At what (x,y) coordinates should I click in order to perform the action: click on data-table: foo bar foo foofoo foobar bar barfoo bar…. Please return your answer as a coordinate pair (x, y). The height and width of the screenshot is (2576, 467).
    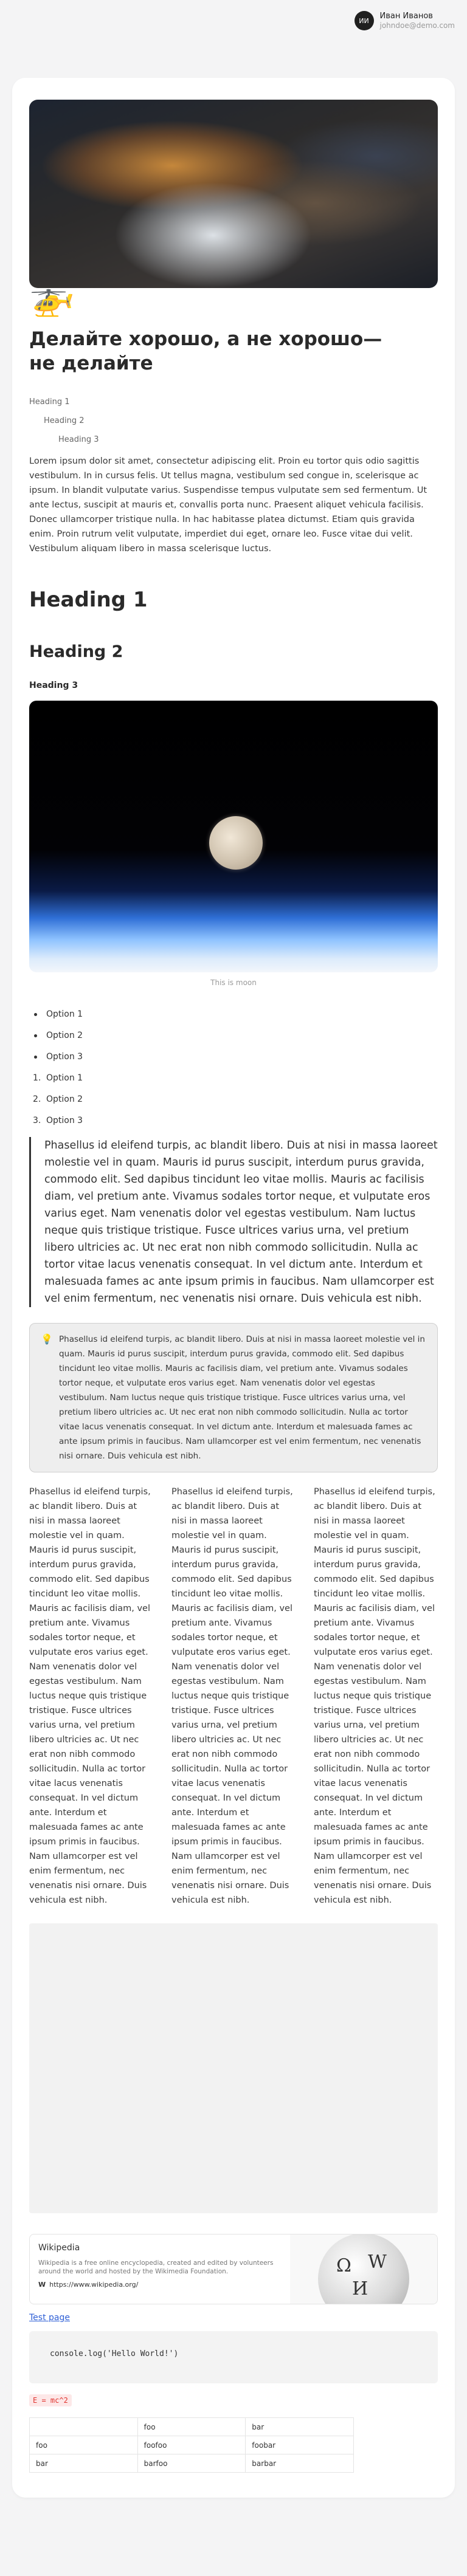
    Looking at the image, I should click on (191, 2445).